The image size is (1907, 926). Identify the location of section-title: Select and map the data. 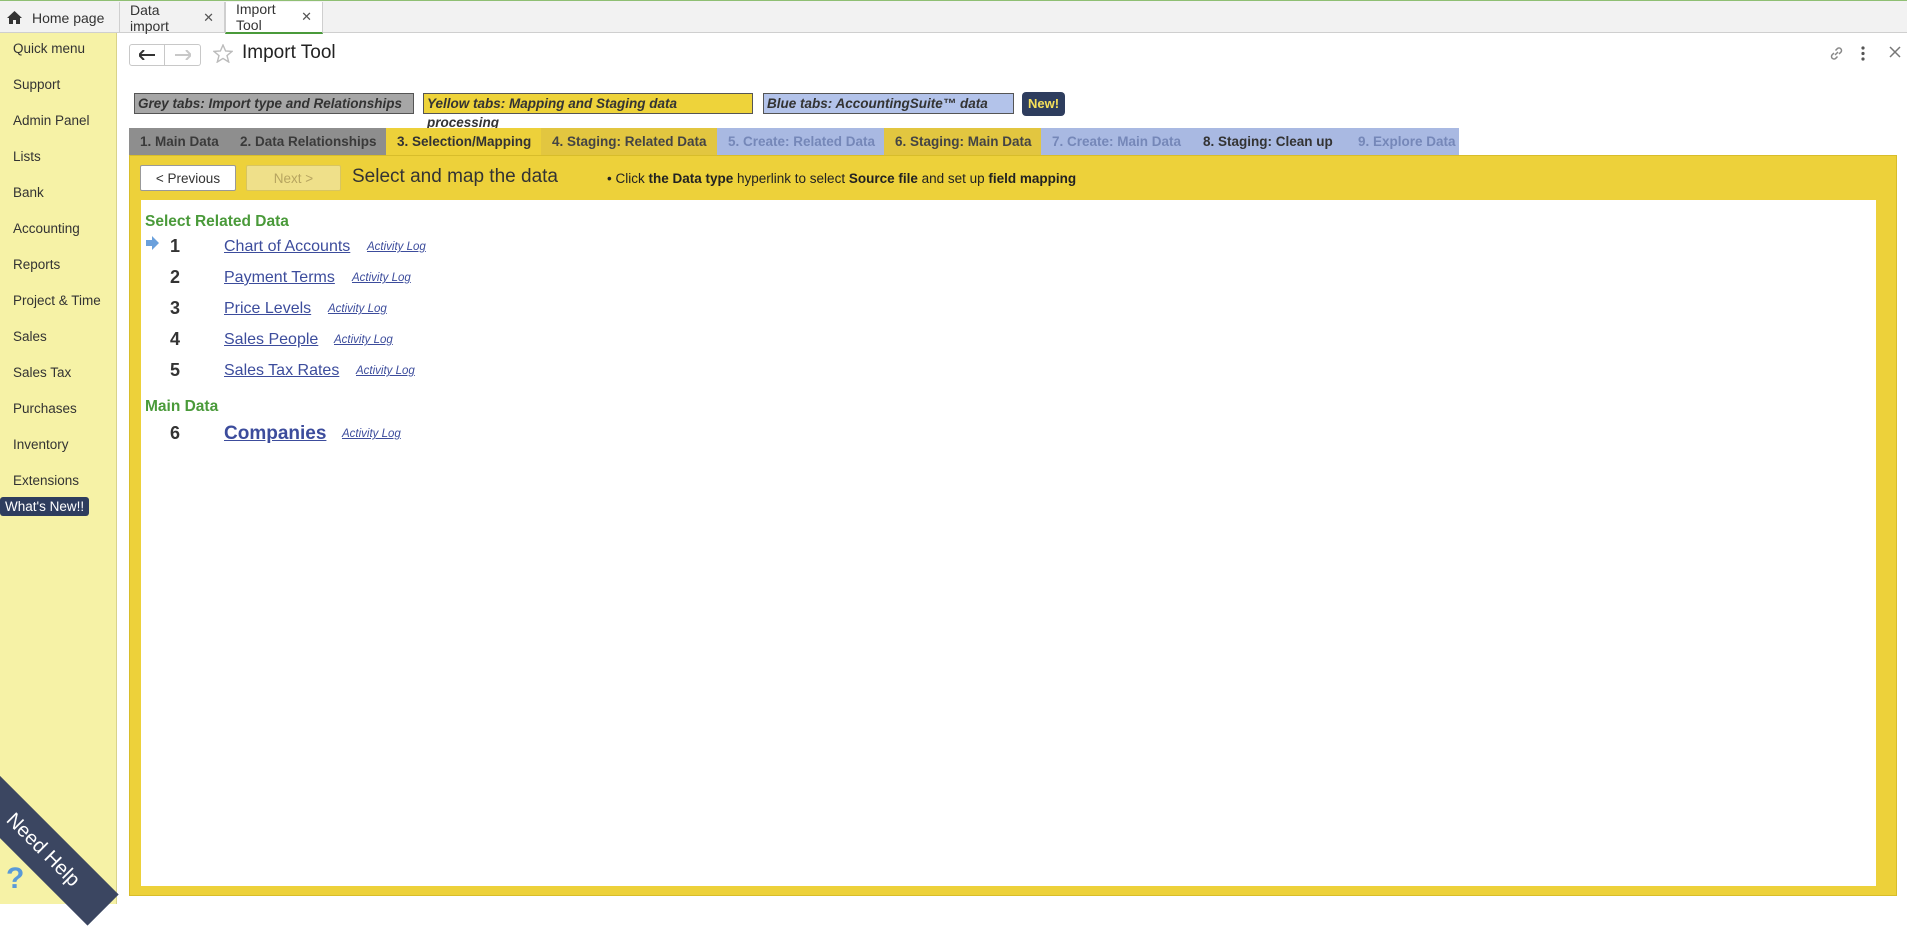
(455, 176).